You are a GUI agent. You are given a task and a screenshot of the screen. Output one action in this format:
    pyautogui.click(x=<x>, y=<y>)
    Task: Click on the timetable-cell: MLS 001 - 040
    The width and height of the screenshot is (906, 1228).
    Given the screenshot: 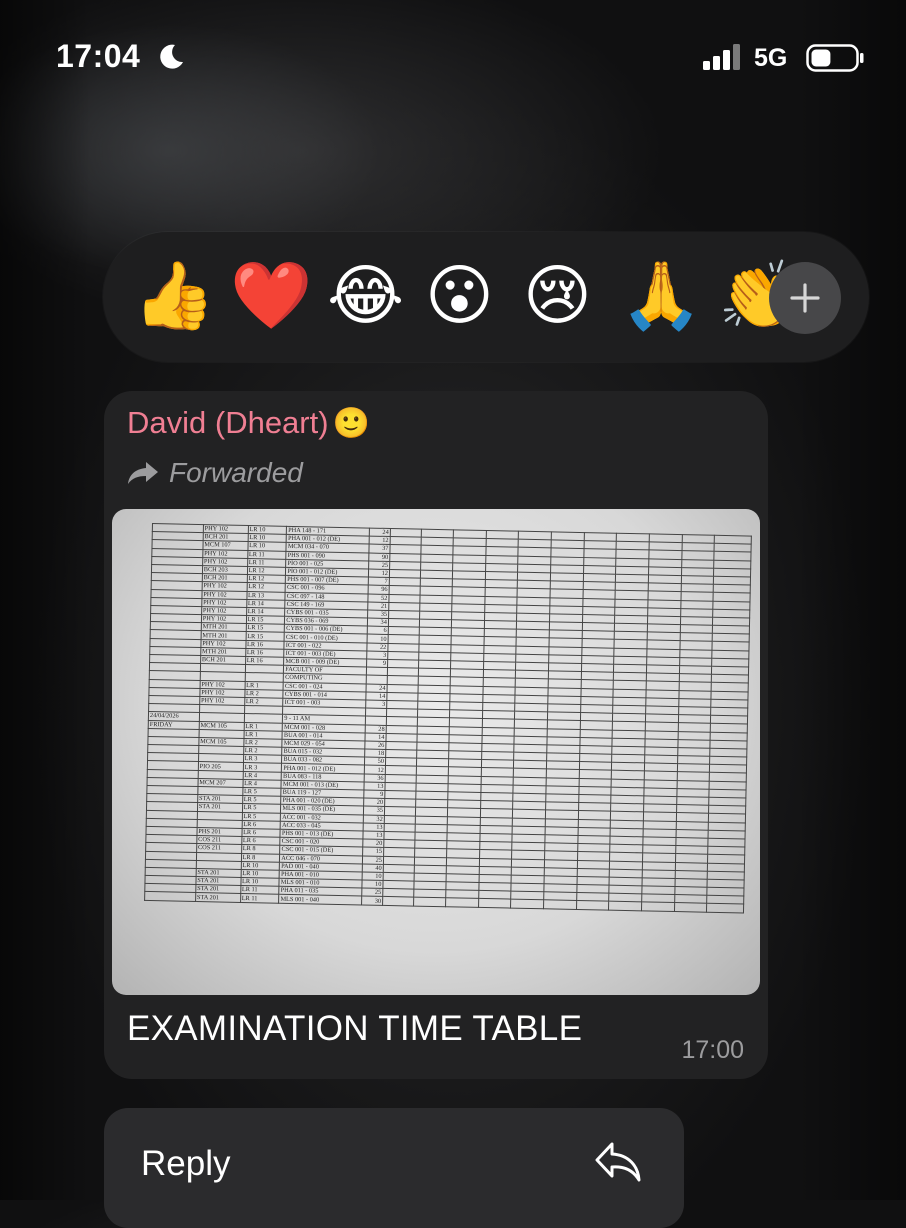 What is the action you would take?
    pyautogui.click(x=320, y=899)
    